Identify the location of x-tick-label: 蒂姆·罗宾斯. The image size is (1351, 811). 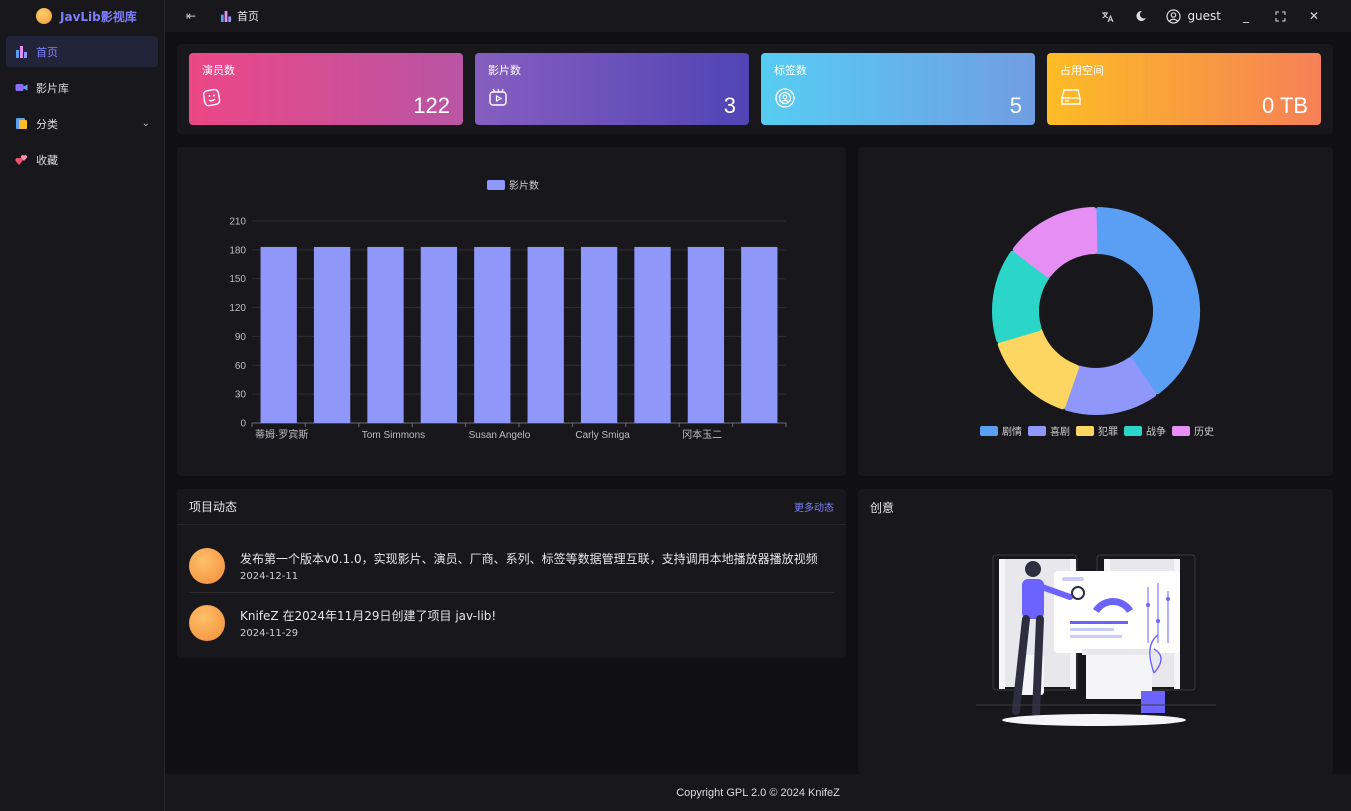
(281, 434).